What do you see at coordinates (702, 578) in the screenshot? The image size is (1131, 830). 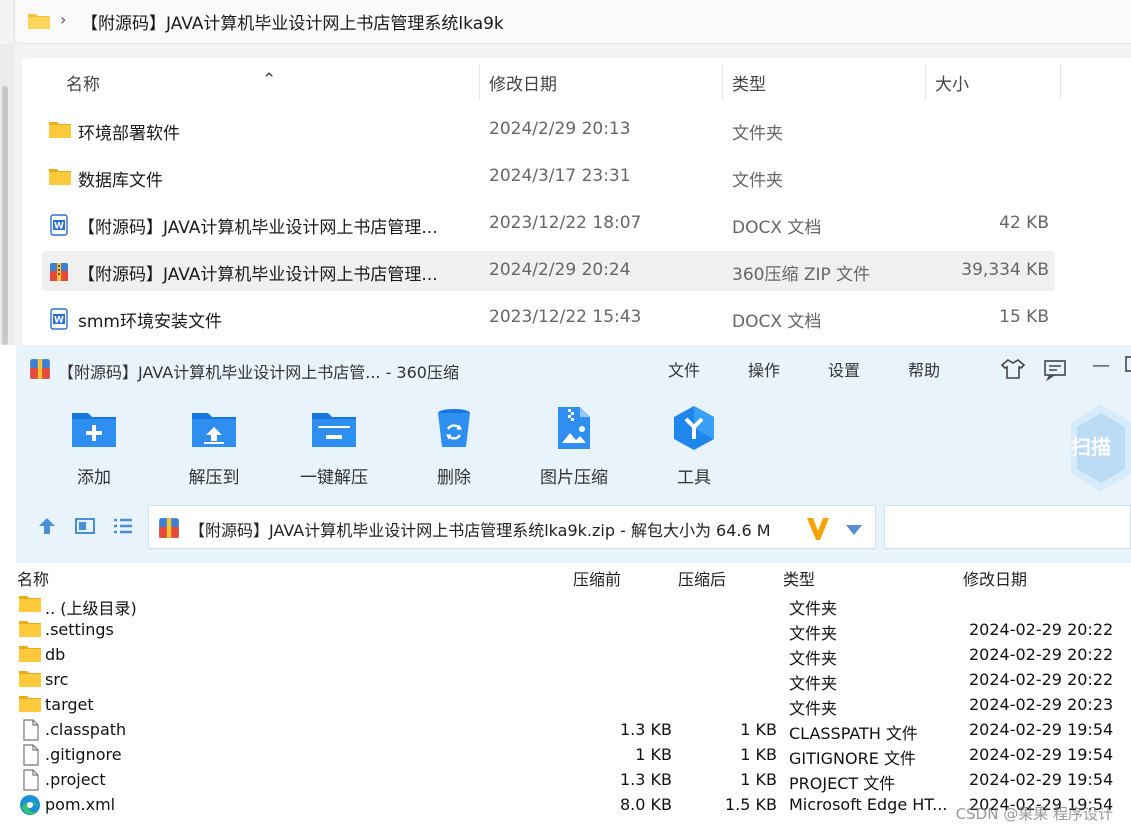 I see `column-header-after: 压缩后` at bounding box center [702, 578].